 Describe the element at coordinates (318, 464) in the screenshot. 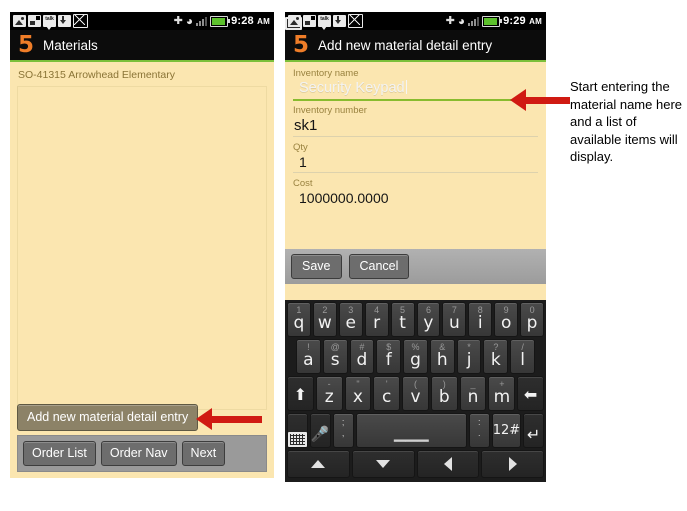

I see `up-arrow-icon` at that location.